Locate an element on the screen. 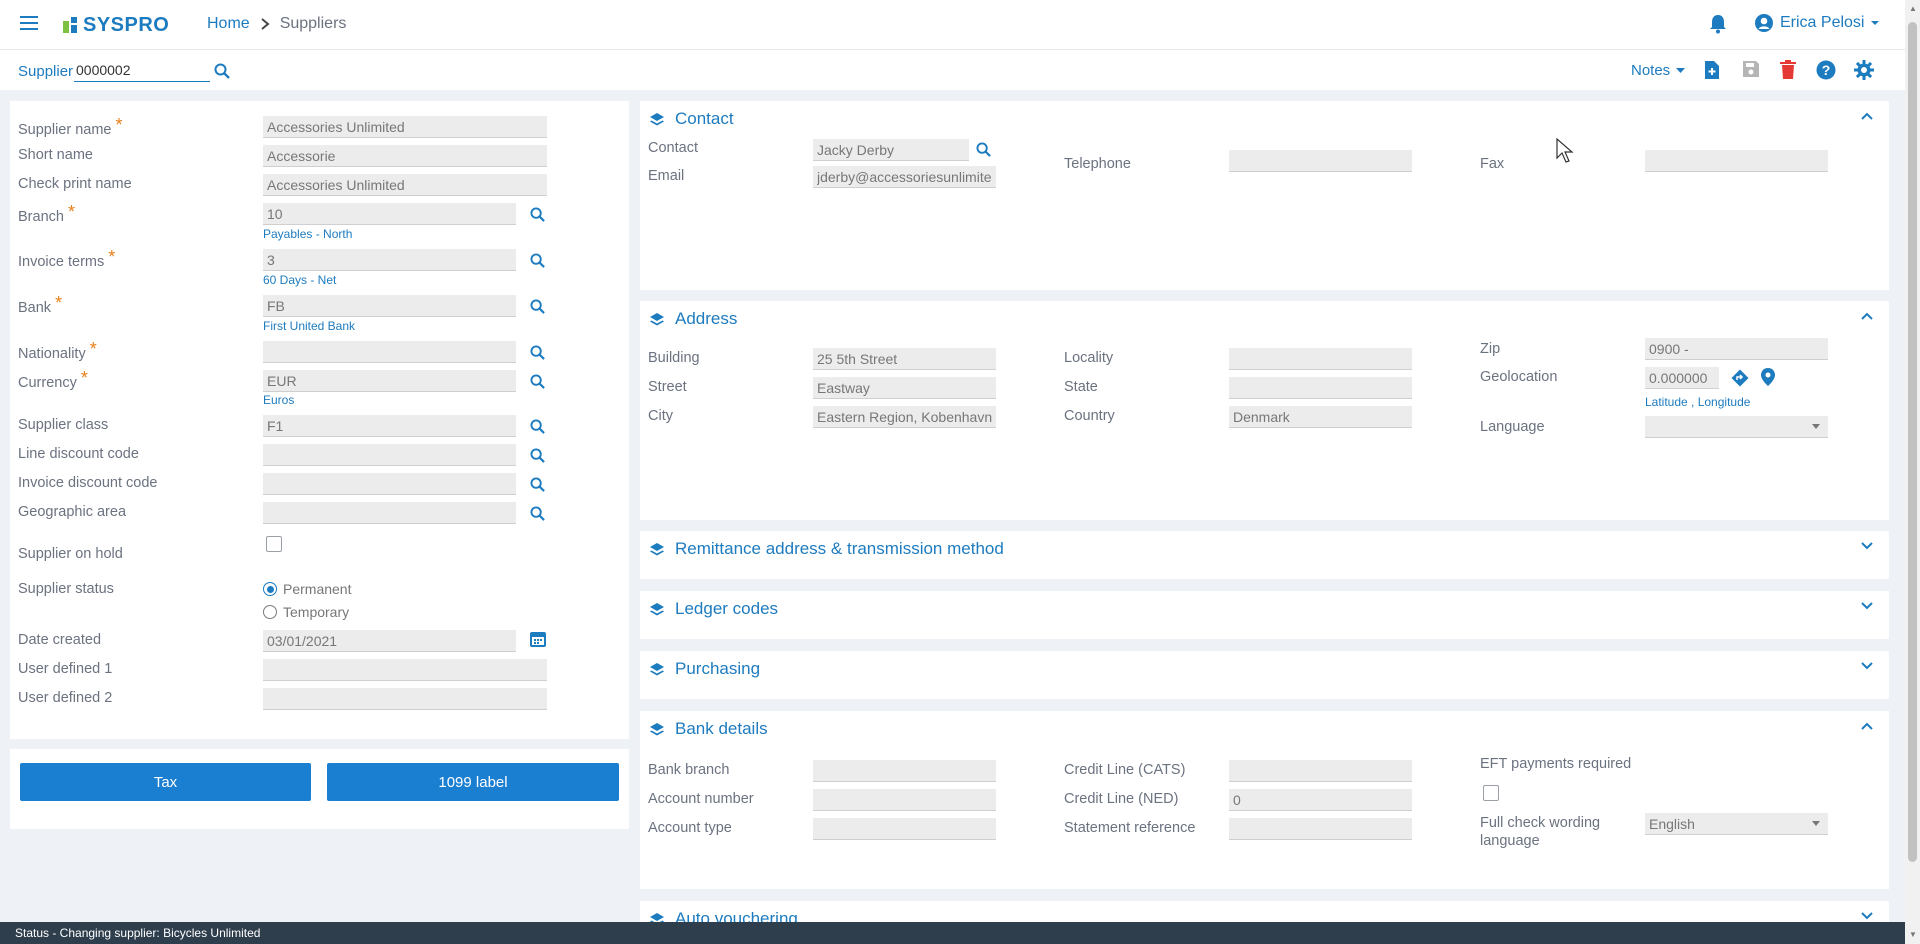 The image size is (1920, 944). language-label: Language is located at coordinates (1512, 427).